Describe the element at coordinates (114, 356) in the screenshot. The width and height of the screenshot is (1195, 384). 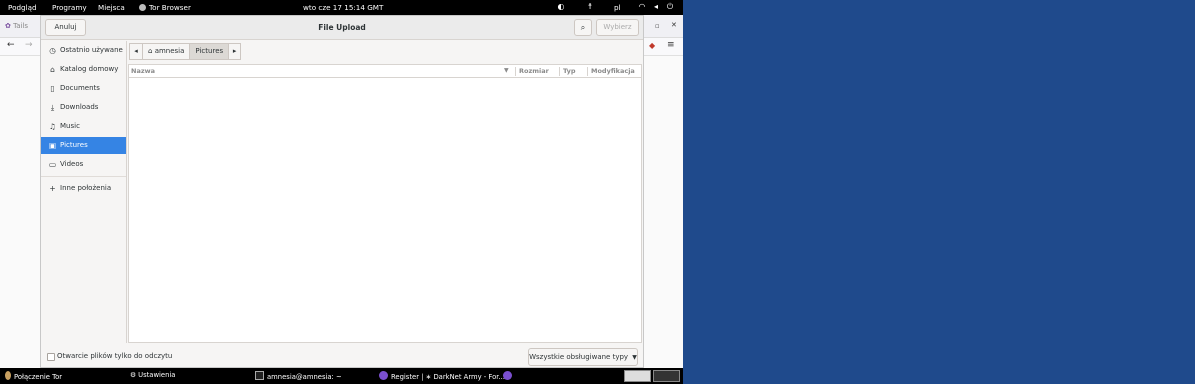
I see `readonly-label: Otwarcie plików tylko do odczytu` at that location.